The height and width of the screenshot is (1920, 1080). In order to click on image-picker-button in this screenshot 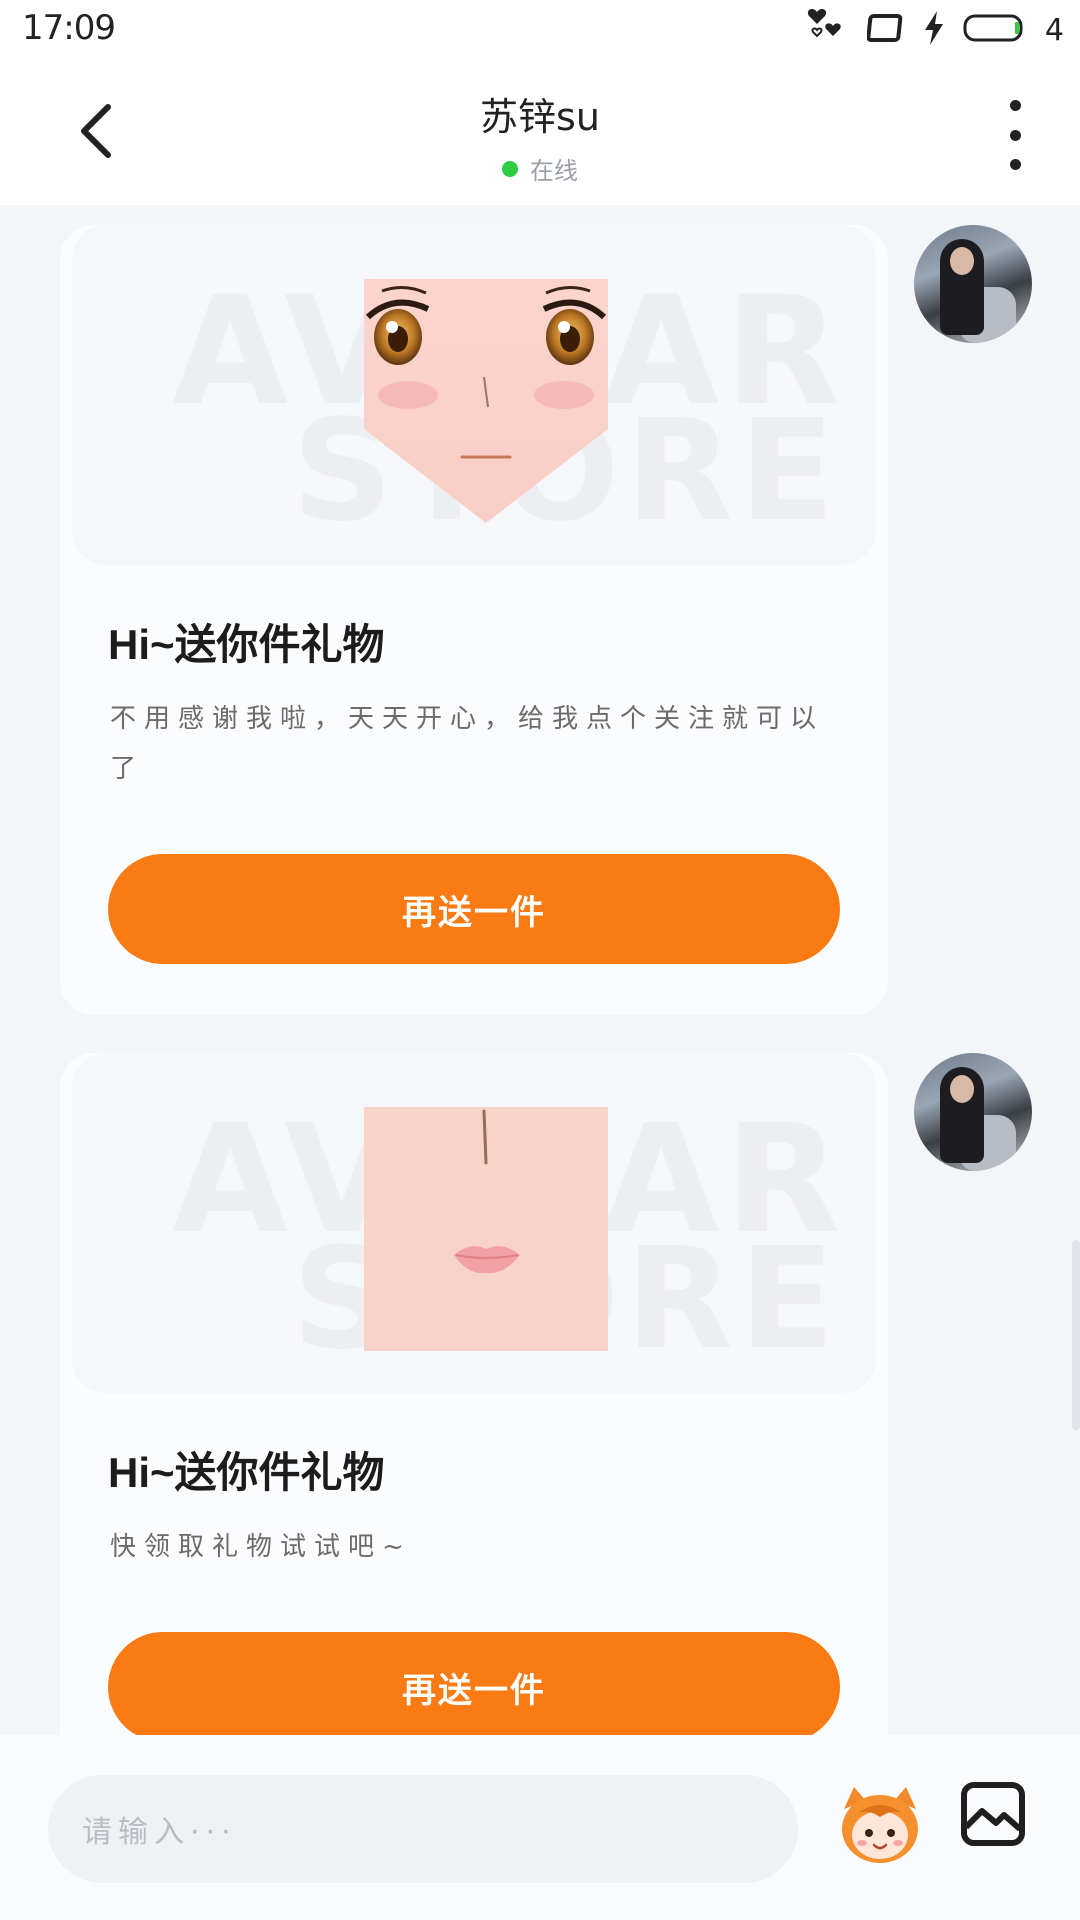, I will do `click(993, 1814)`.